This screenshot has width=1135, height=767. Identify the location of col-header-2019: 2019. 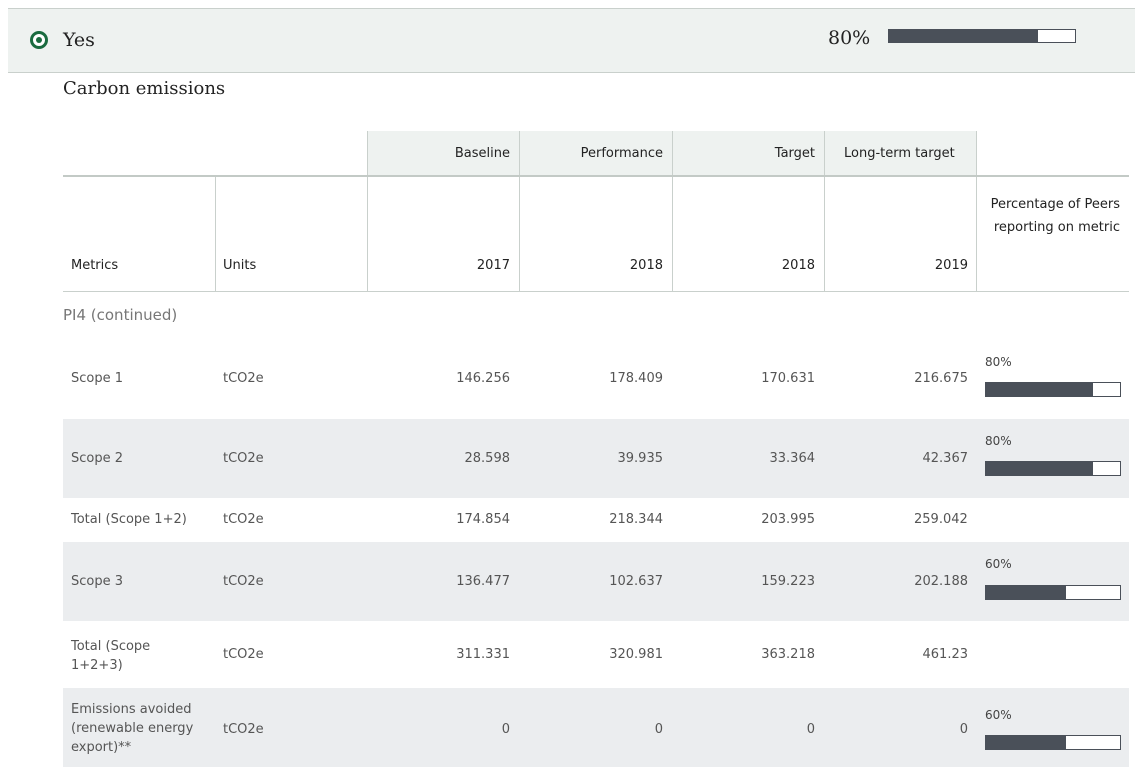
(951, 265).